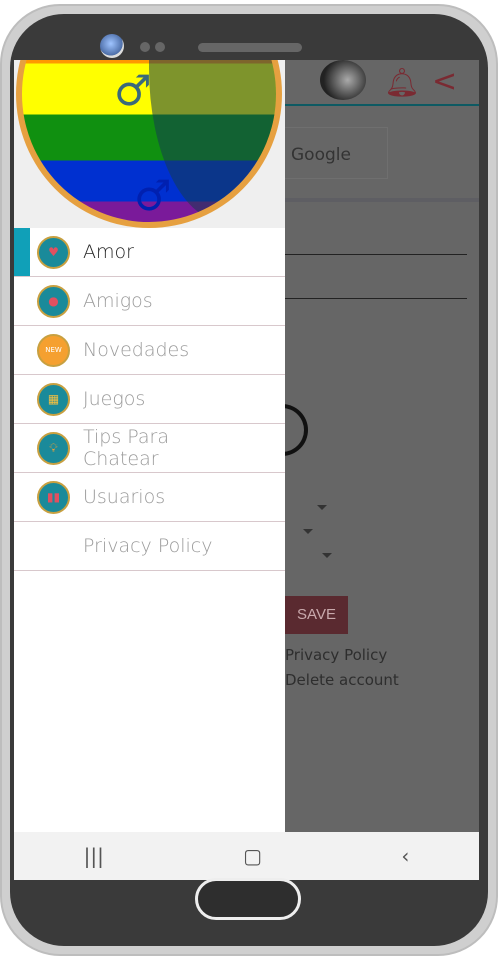 The image size is (500, 960). Describe the element at coordinates (332, 153) in the screenshot. I see `google-signin-button: Google` at that location.